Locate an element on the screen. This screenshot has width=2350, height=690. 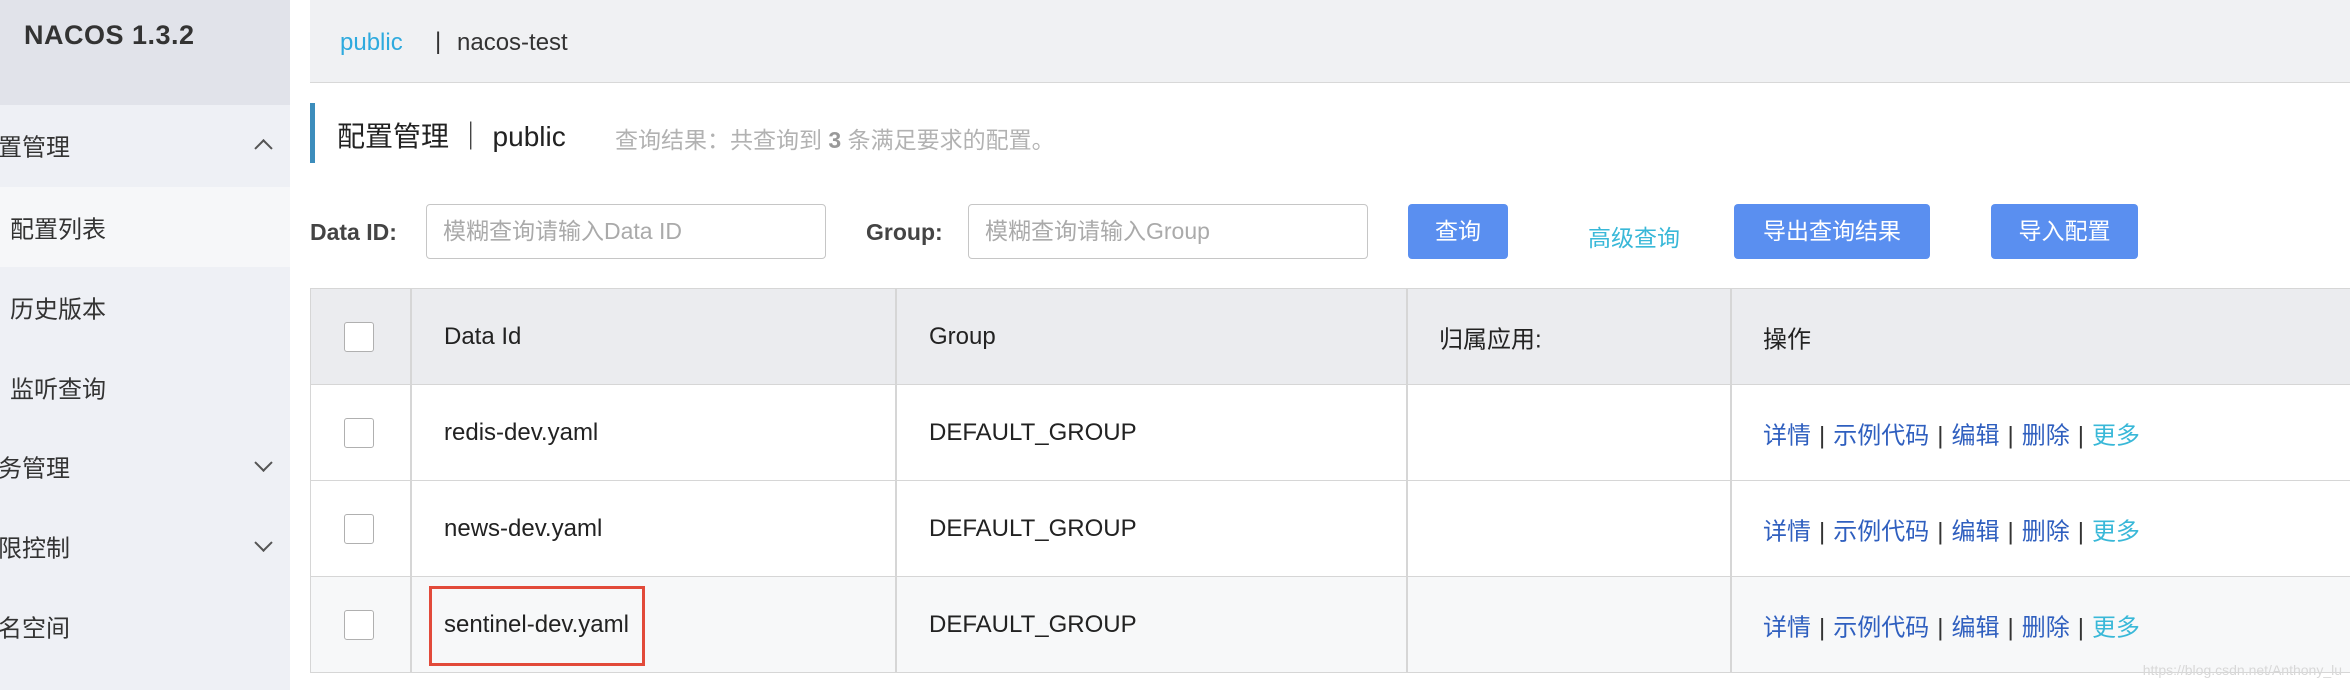
search-button: 查询 is located at coordinates (1458, 231).